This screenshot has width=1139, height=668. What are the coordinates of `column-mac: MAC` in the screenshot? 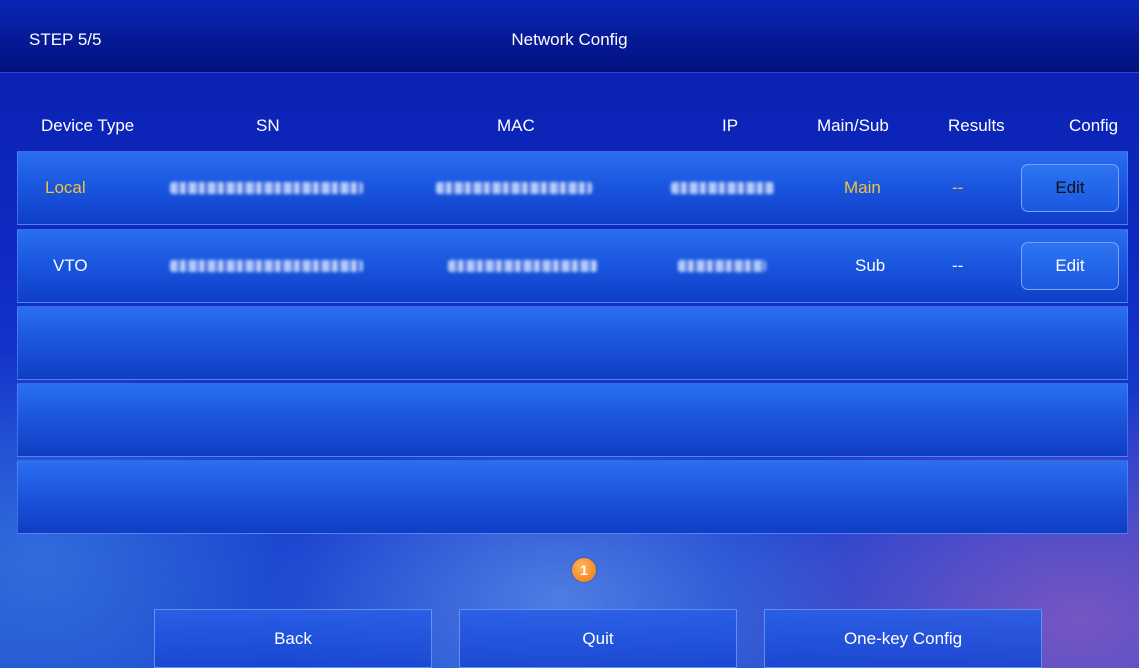 It's located at (516, 125).